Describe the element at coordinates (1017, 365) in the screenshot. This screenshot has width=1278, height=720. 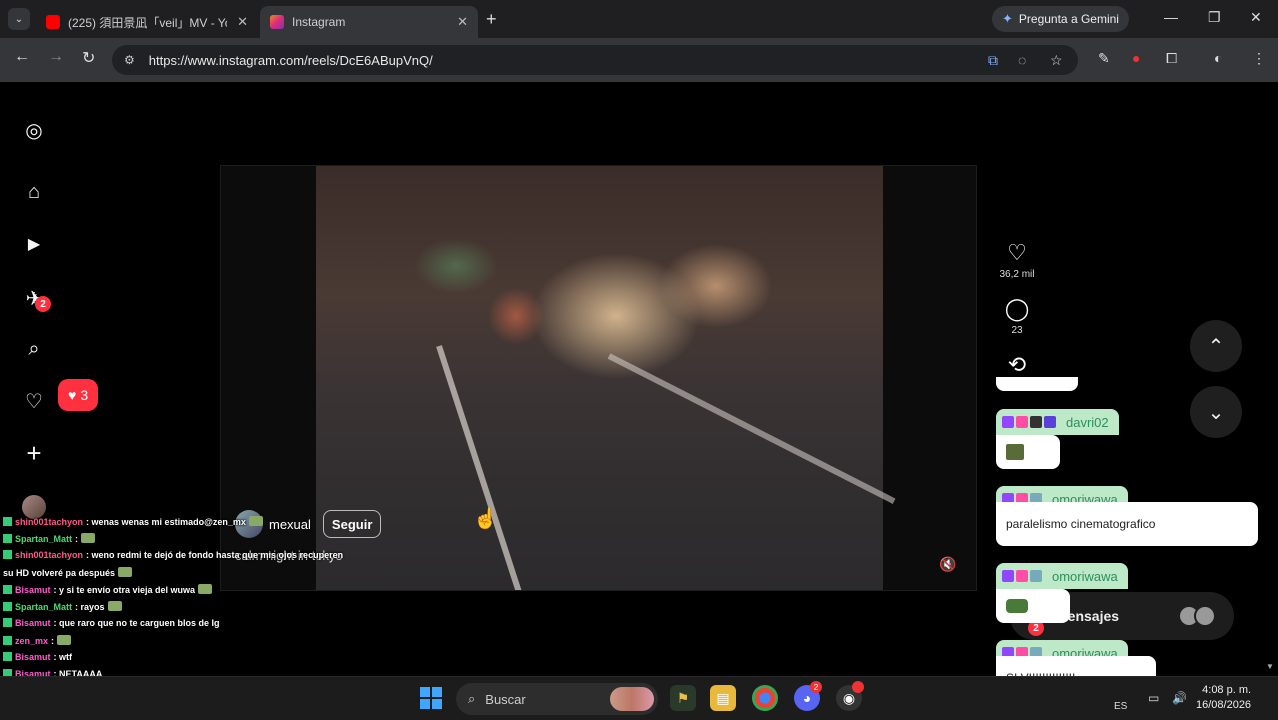
I see `repost-icon: ⟲` at that location.